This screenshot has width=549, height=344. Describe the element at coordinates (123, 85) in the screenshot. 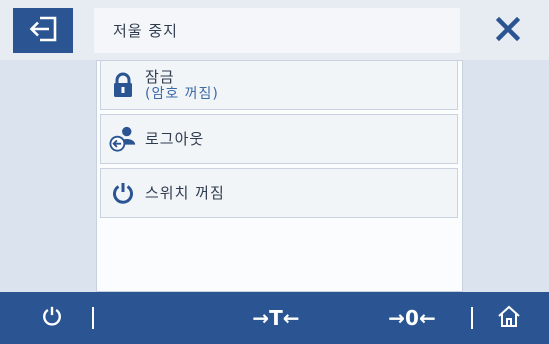

I see `lock-icon` at that location.